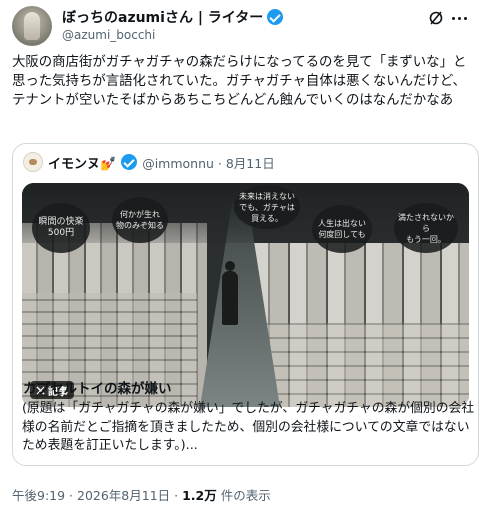 The width and height of the screenshot is (486, 510). What do you see at coordinates (230, 293) in the screenshot?
I see `person-silhouette` at bounding box center [230, 293].